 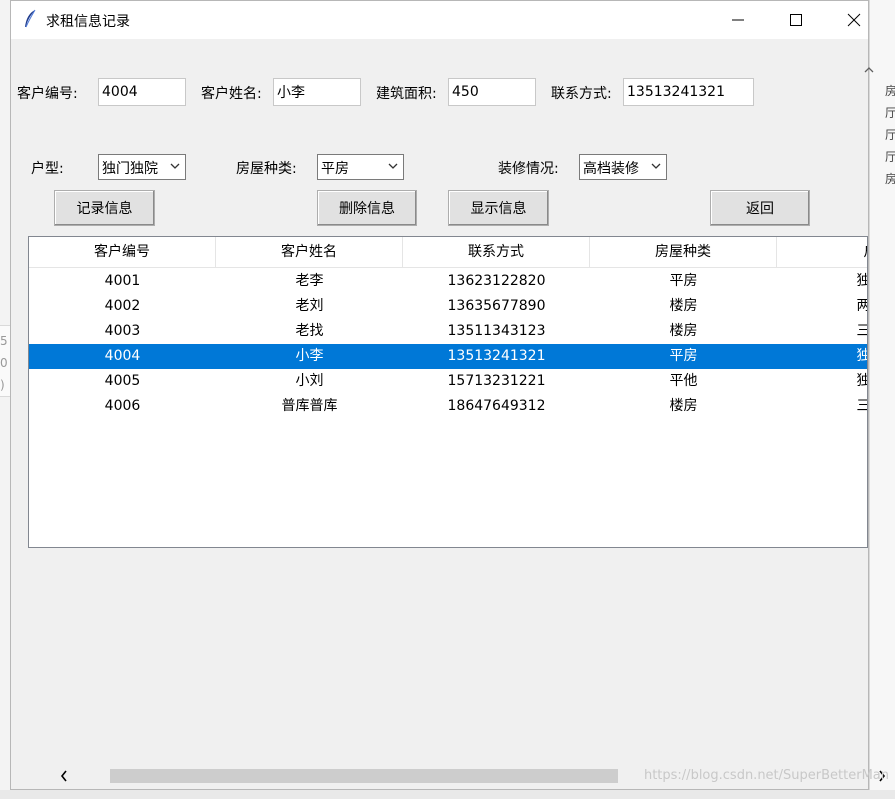 I want to click on maximize-icon, so click(x=796, y=20).